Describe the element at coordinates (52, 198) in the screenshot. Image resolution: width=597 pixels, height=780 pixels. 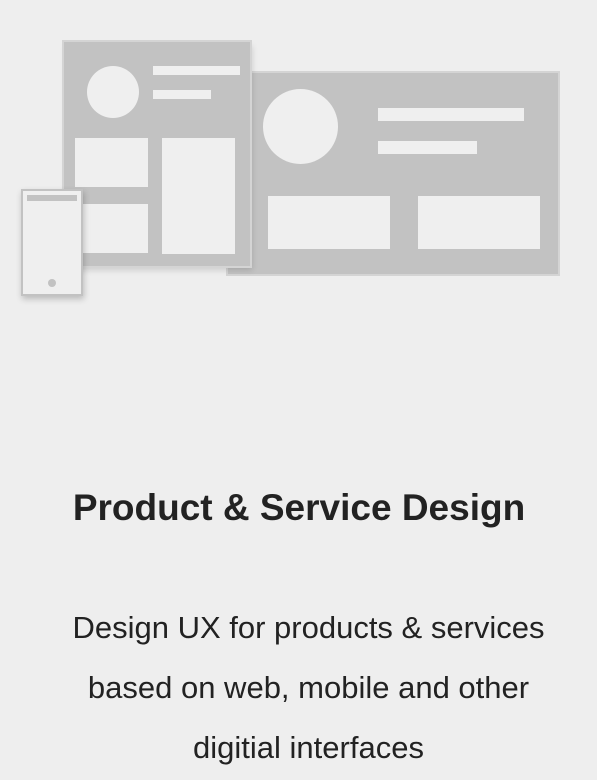
I see `phone-header-placeholder` at that location.